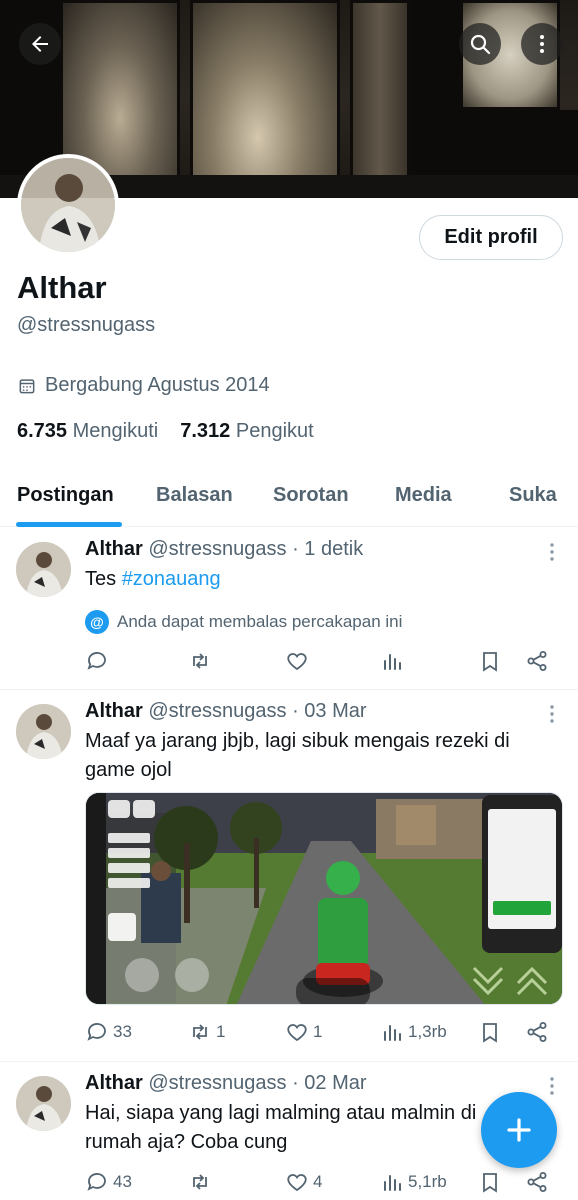 The width and height of the screenshot is (578, 1200). I want to click on tab-highlights: Sorotan, so click(311, 495).